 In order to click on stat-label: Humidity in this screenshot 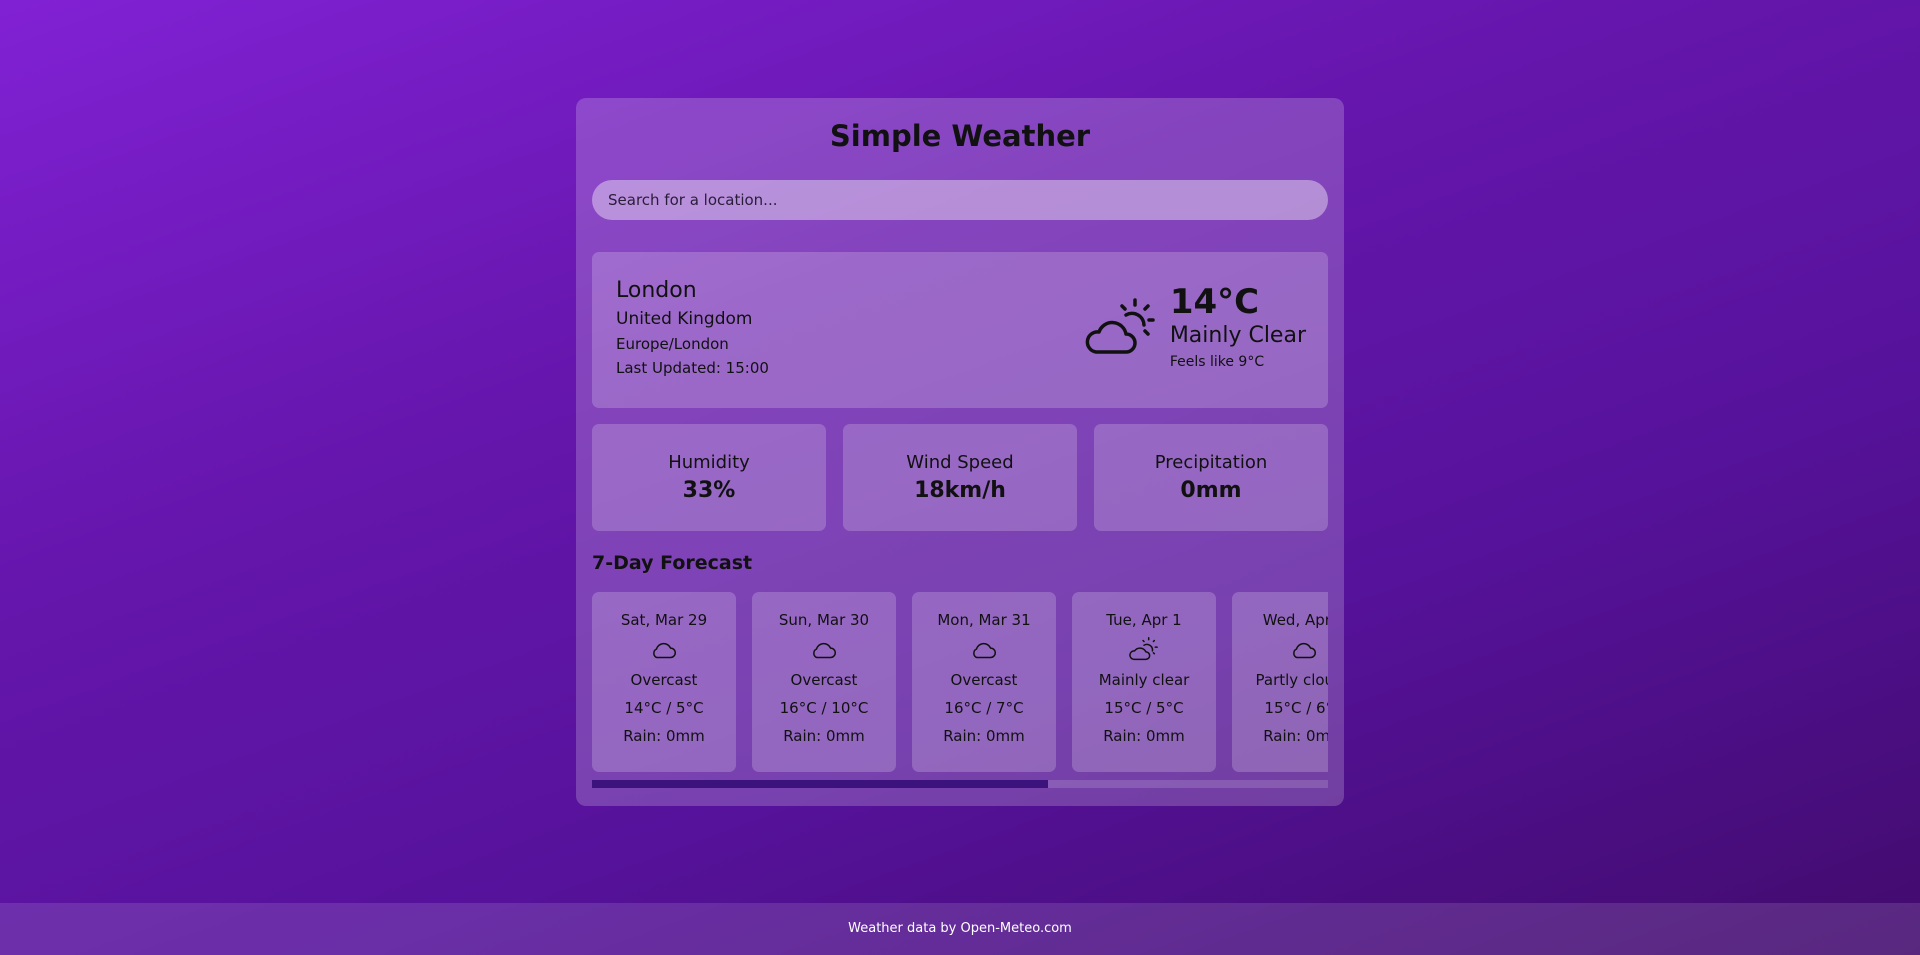, I will do `click(709, 462)`.